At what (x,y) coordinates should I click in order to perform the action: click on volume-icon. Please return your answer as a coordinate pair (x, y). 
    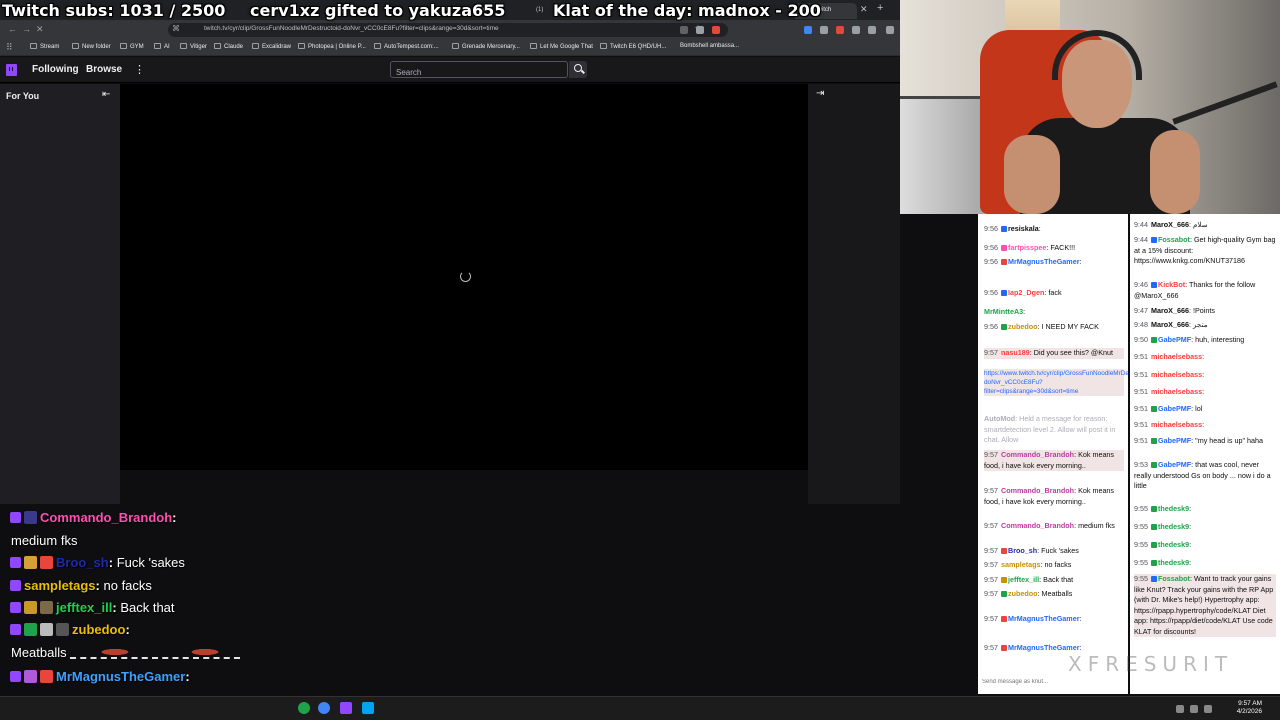
    Looking at the image, I should click on (1208, 709).